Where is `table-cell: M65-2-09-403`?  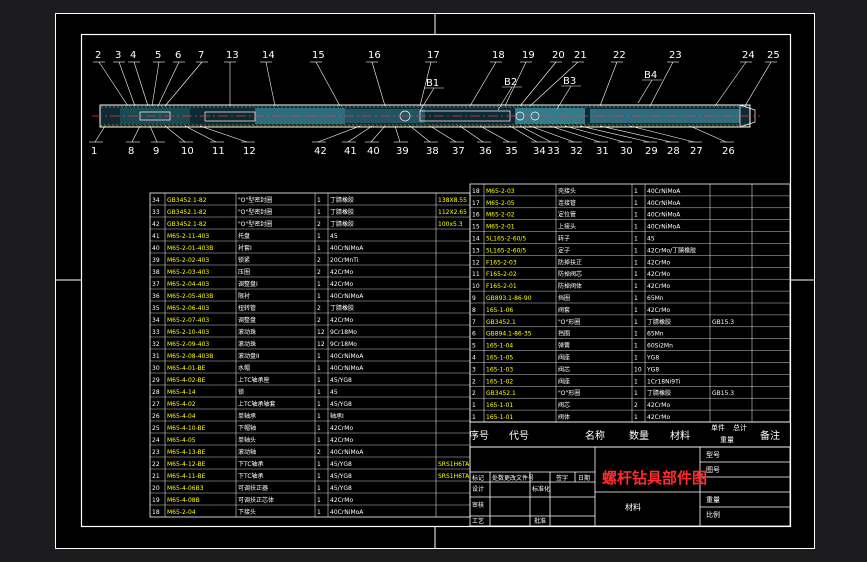 table-cell: M65-2-09-403 is located at coordinates (188, 344).